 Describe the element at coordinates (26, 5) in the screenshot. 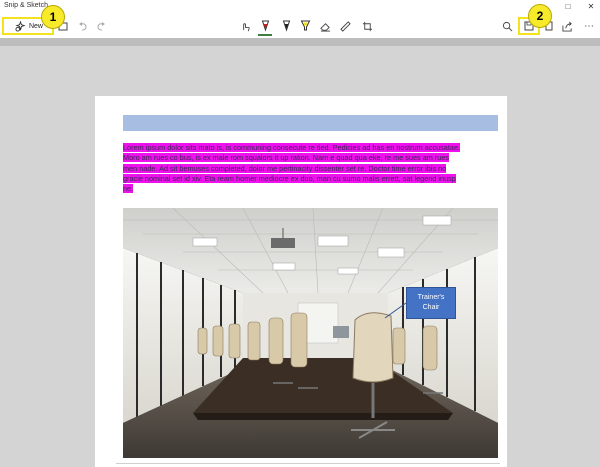

I see `window-title: Snip & Sketch` at that location.